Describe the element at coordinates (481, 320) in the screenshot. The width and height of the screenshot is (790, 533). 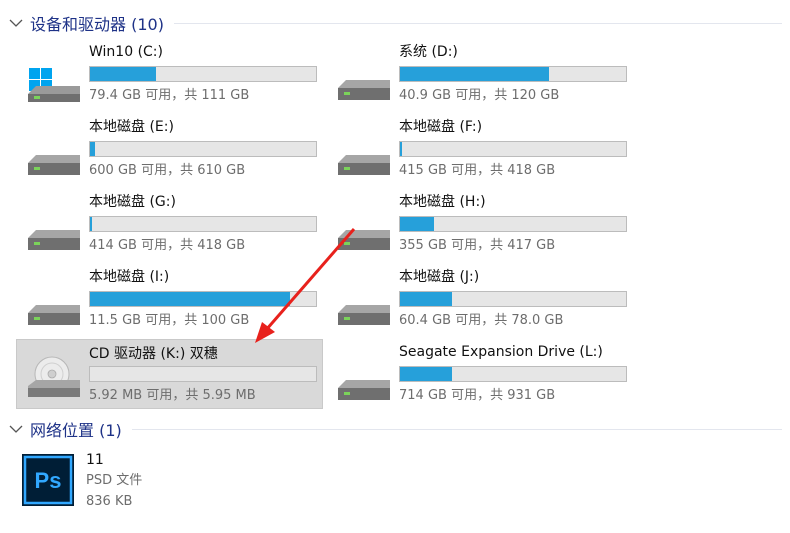
I see `drive-space-text: 60.4 GB 可用，共 78.0 GB` at that location.